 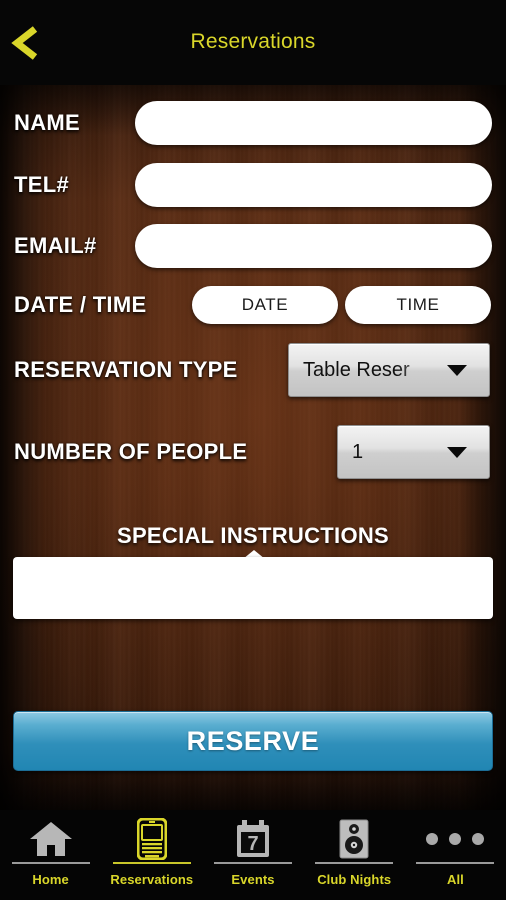 I want to click on tab-home: Home, so click(x=50, y=855).